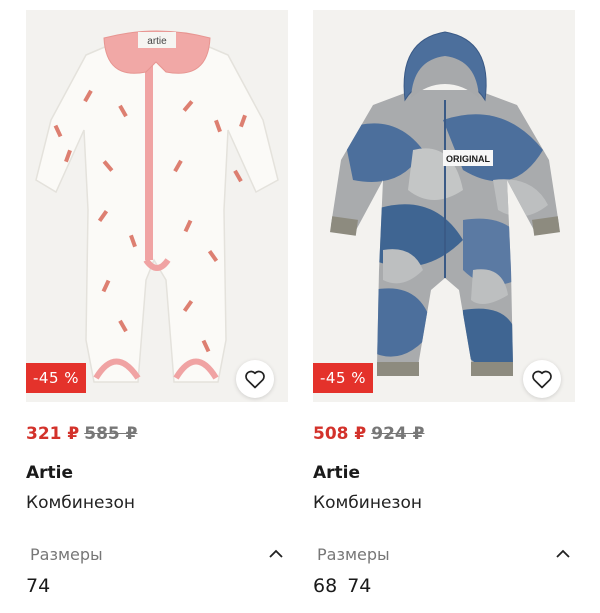 This screenshot has height=613, width=600. Describe the element at coordinates (157, 41) in the screenshot. I see `collar-label: artie` at that location.